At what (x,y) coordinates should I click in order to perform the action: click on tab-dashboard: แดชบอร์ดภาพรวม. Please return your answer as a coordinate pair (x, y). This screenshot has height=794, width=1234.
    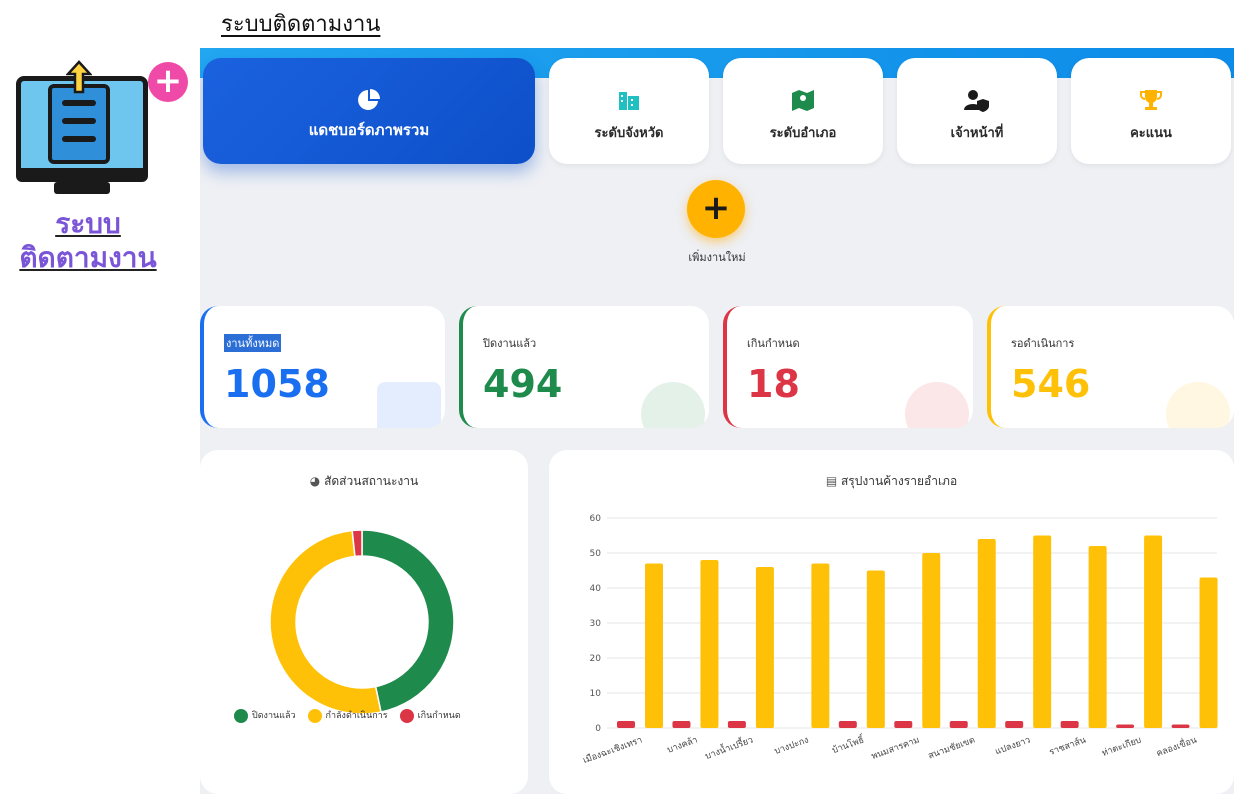
    Looking at the image, I should click on (369, 111).